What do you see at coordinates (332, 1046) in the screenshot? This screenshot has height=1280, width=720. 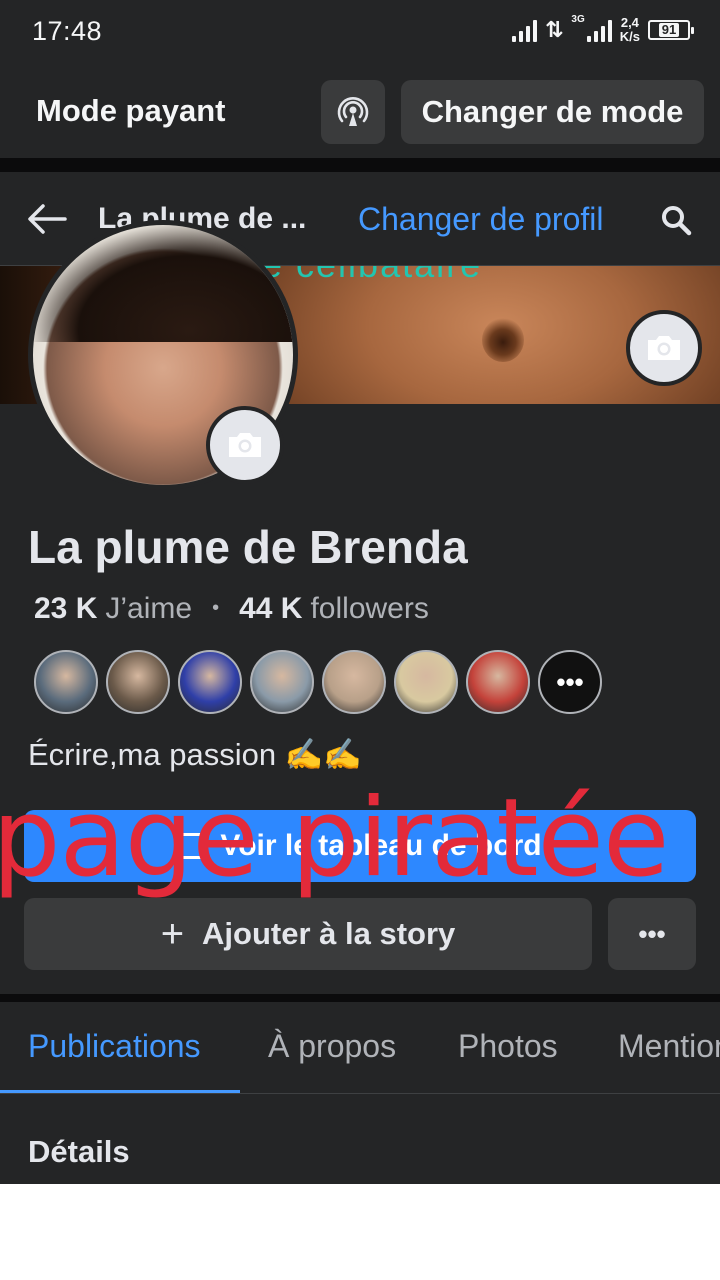 I see `tab-about: À propos` at bounding box center [332, 1046].